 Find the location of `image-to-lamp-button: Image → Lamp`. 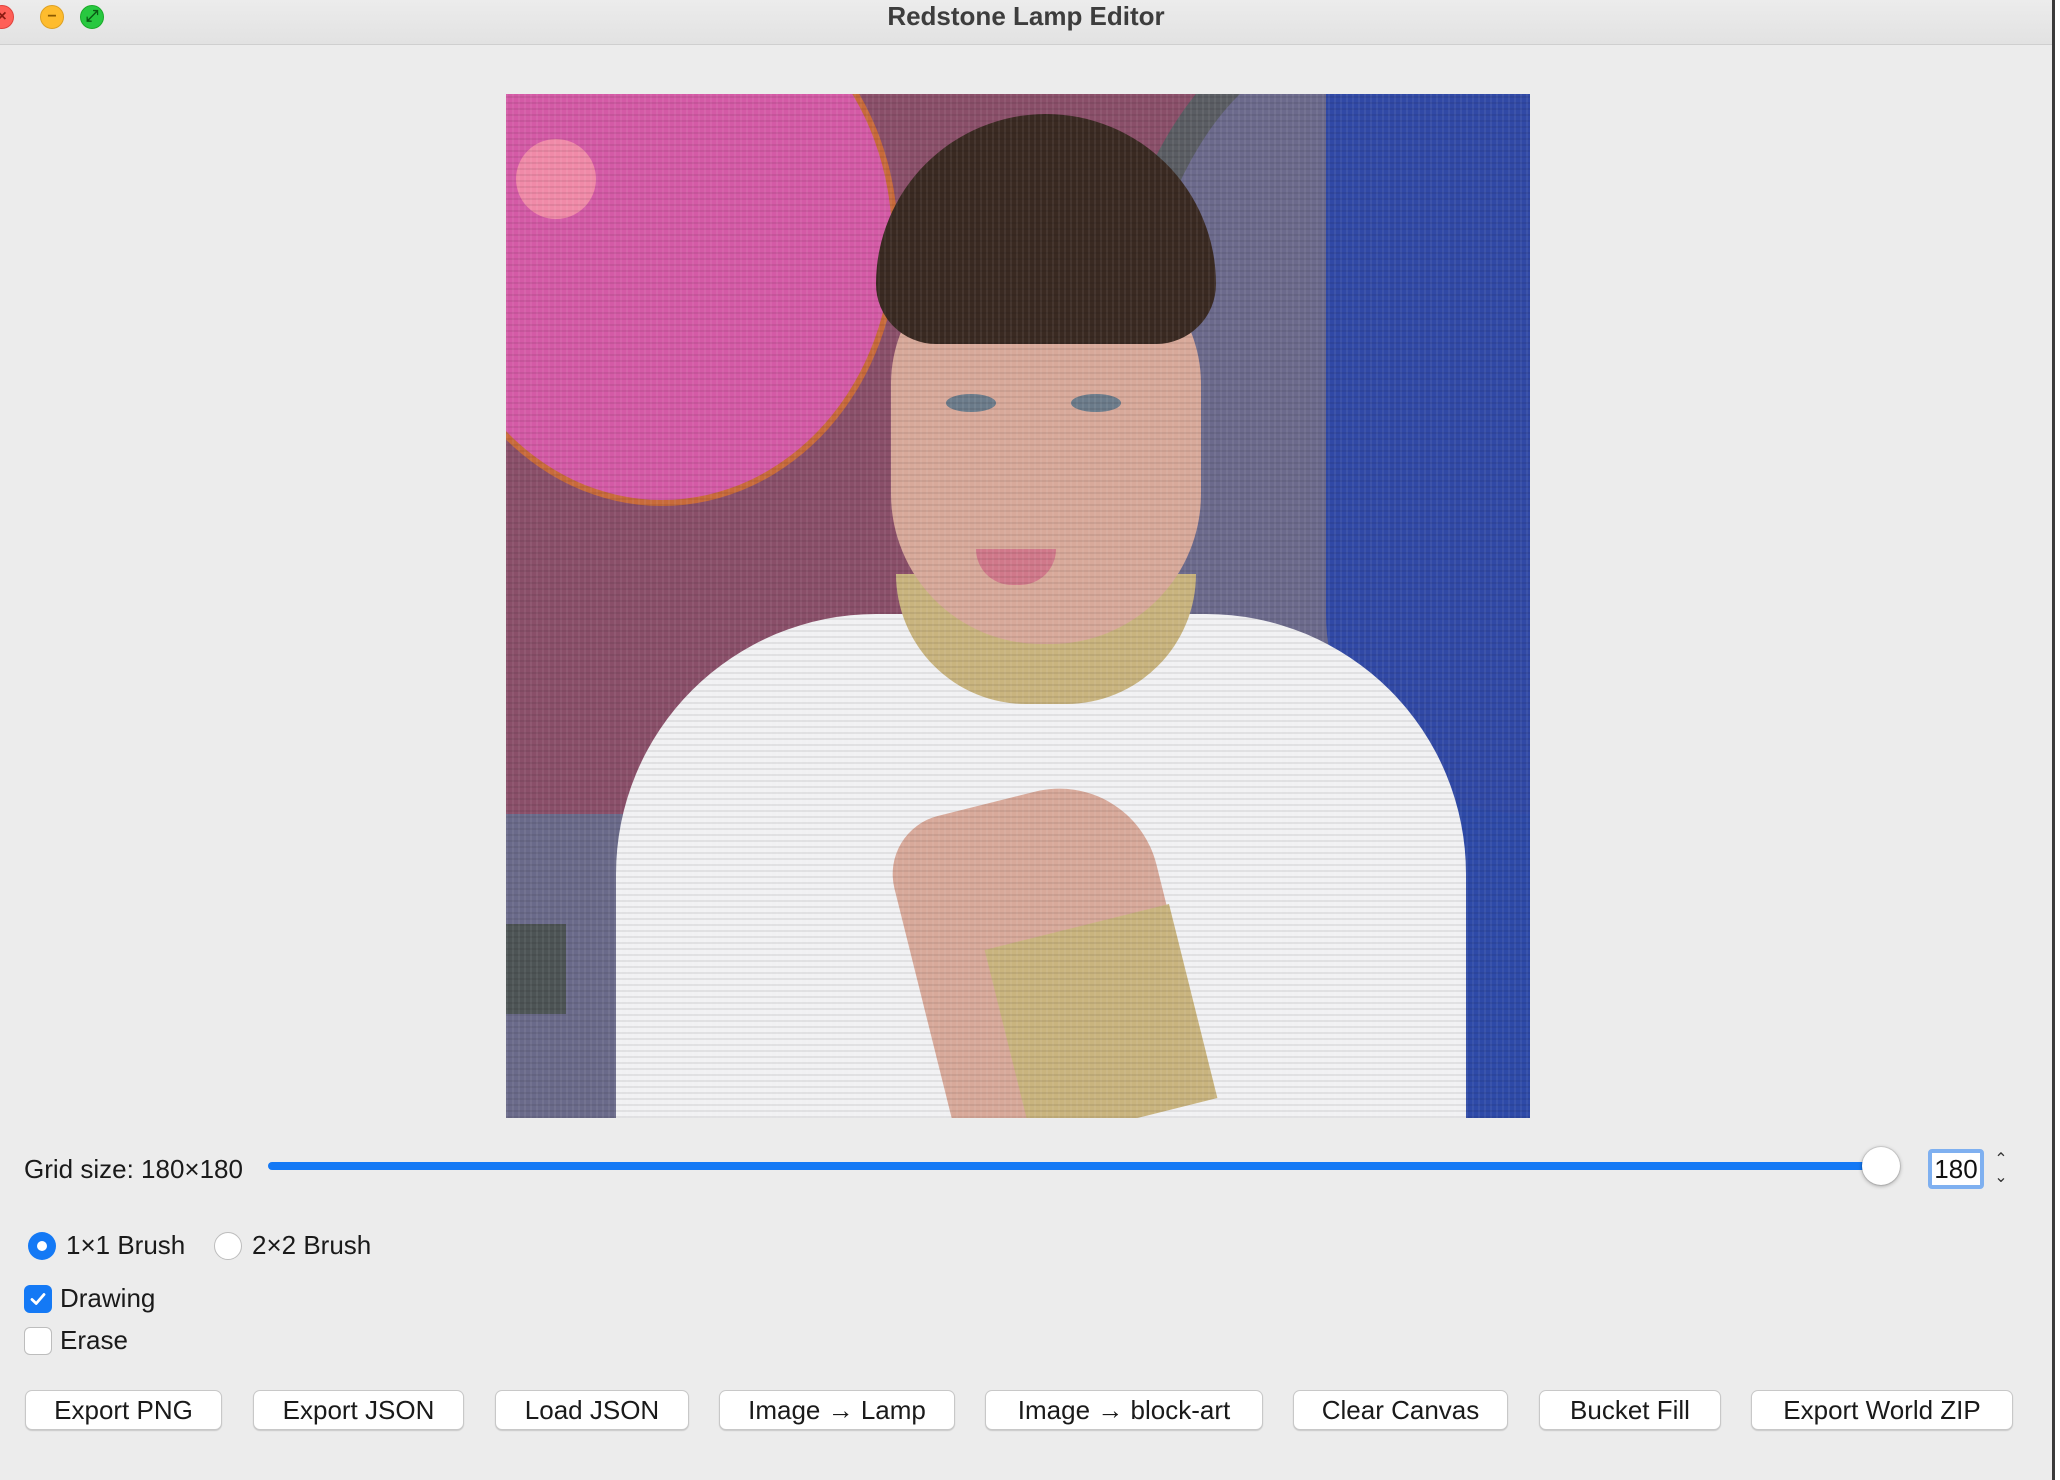

image-to-lamp-button: Image → Lamp is located at coordinates (837, 1410).